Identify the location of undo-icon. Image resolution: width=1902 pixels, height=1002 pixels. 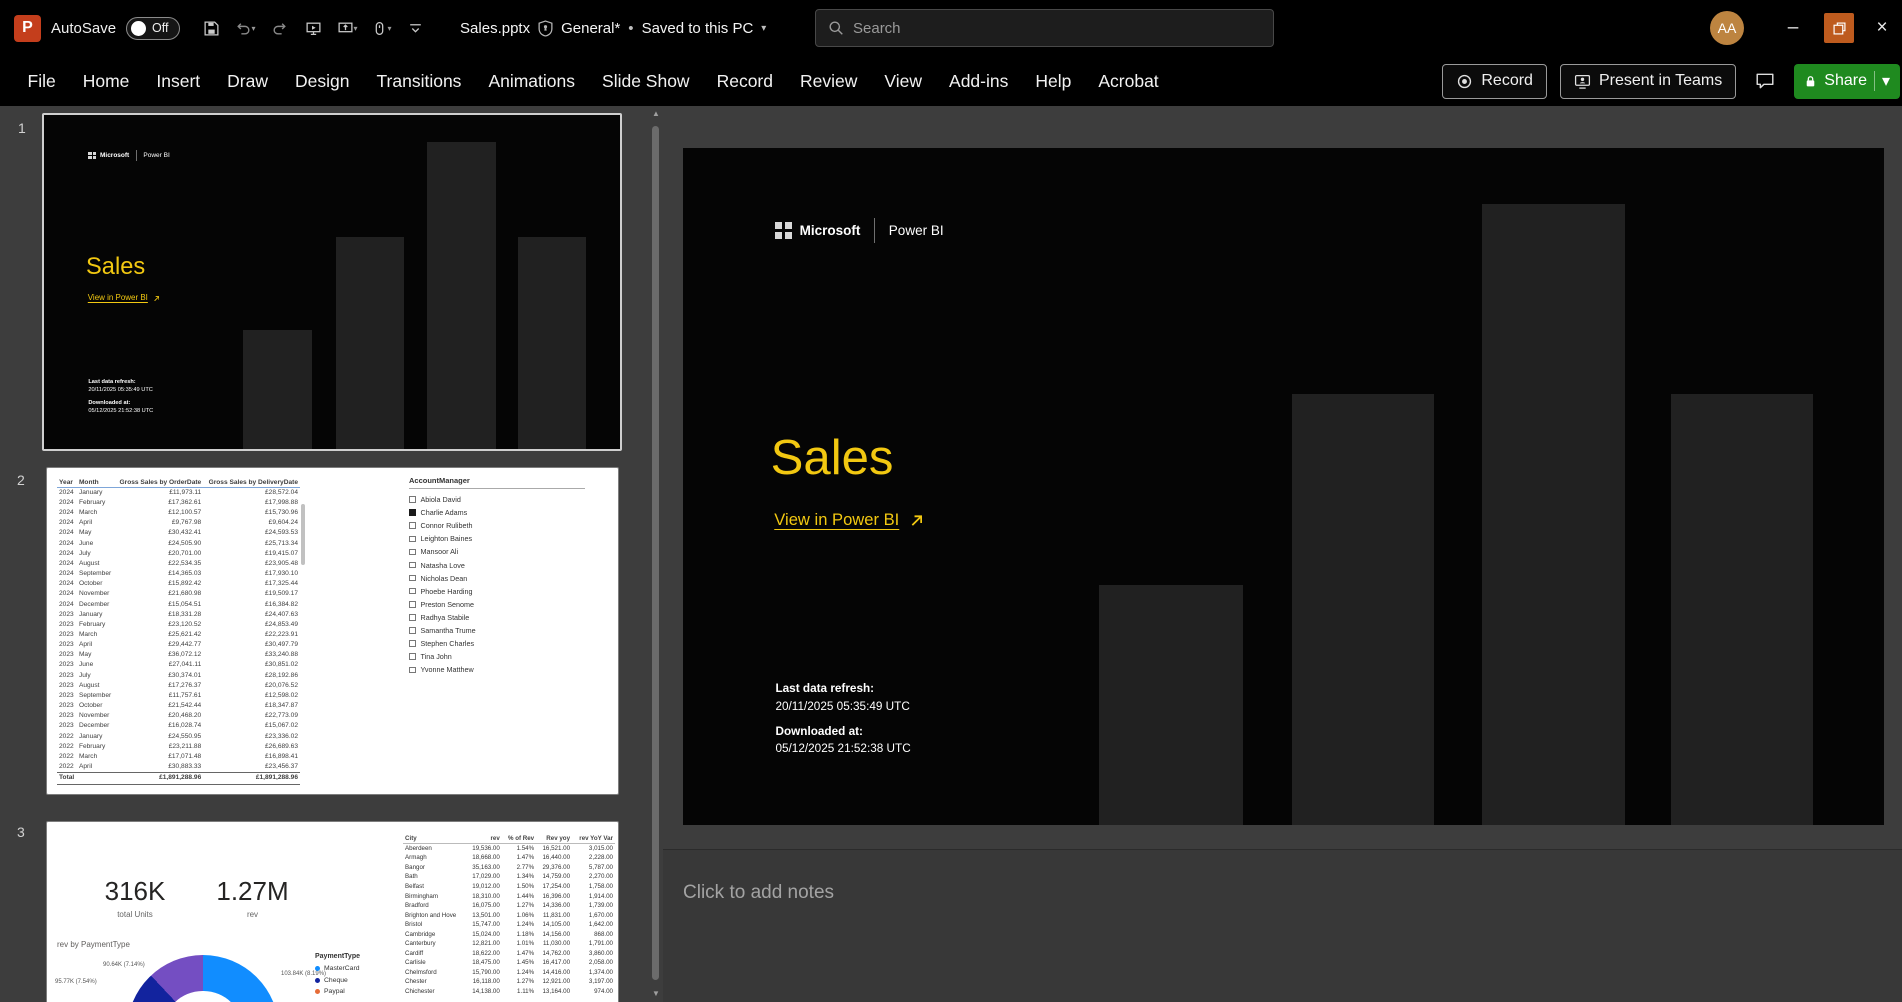
(243, 28).